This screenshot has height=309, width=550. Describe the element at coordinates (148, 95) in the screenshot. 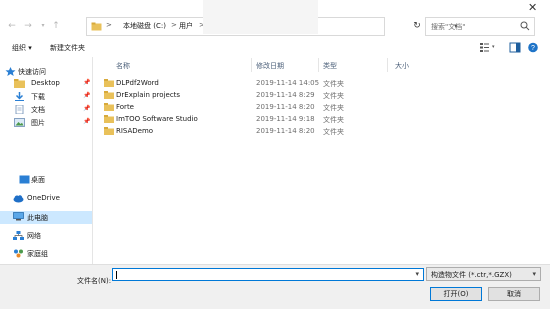

I see `file-name: DrExplain projects` at that location.